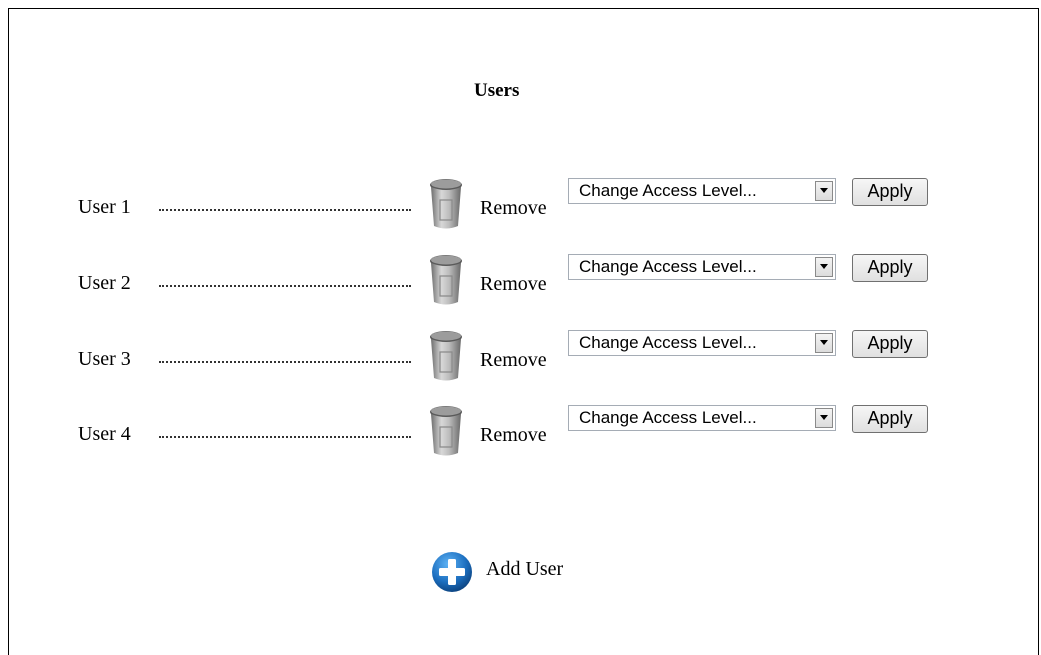  I want to click on page-title: Users, so click(497, 90).